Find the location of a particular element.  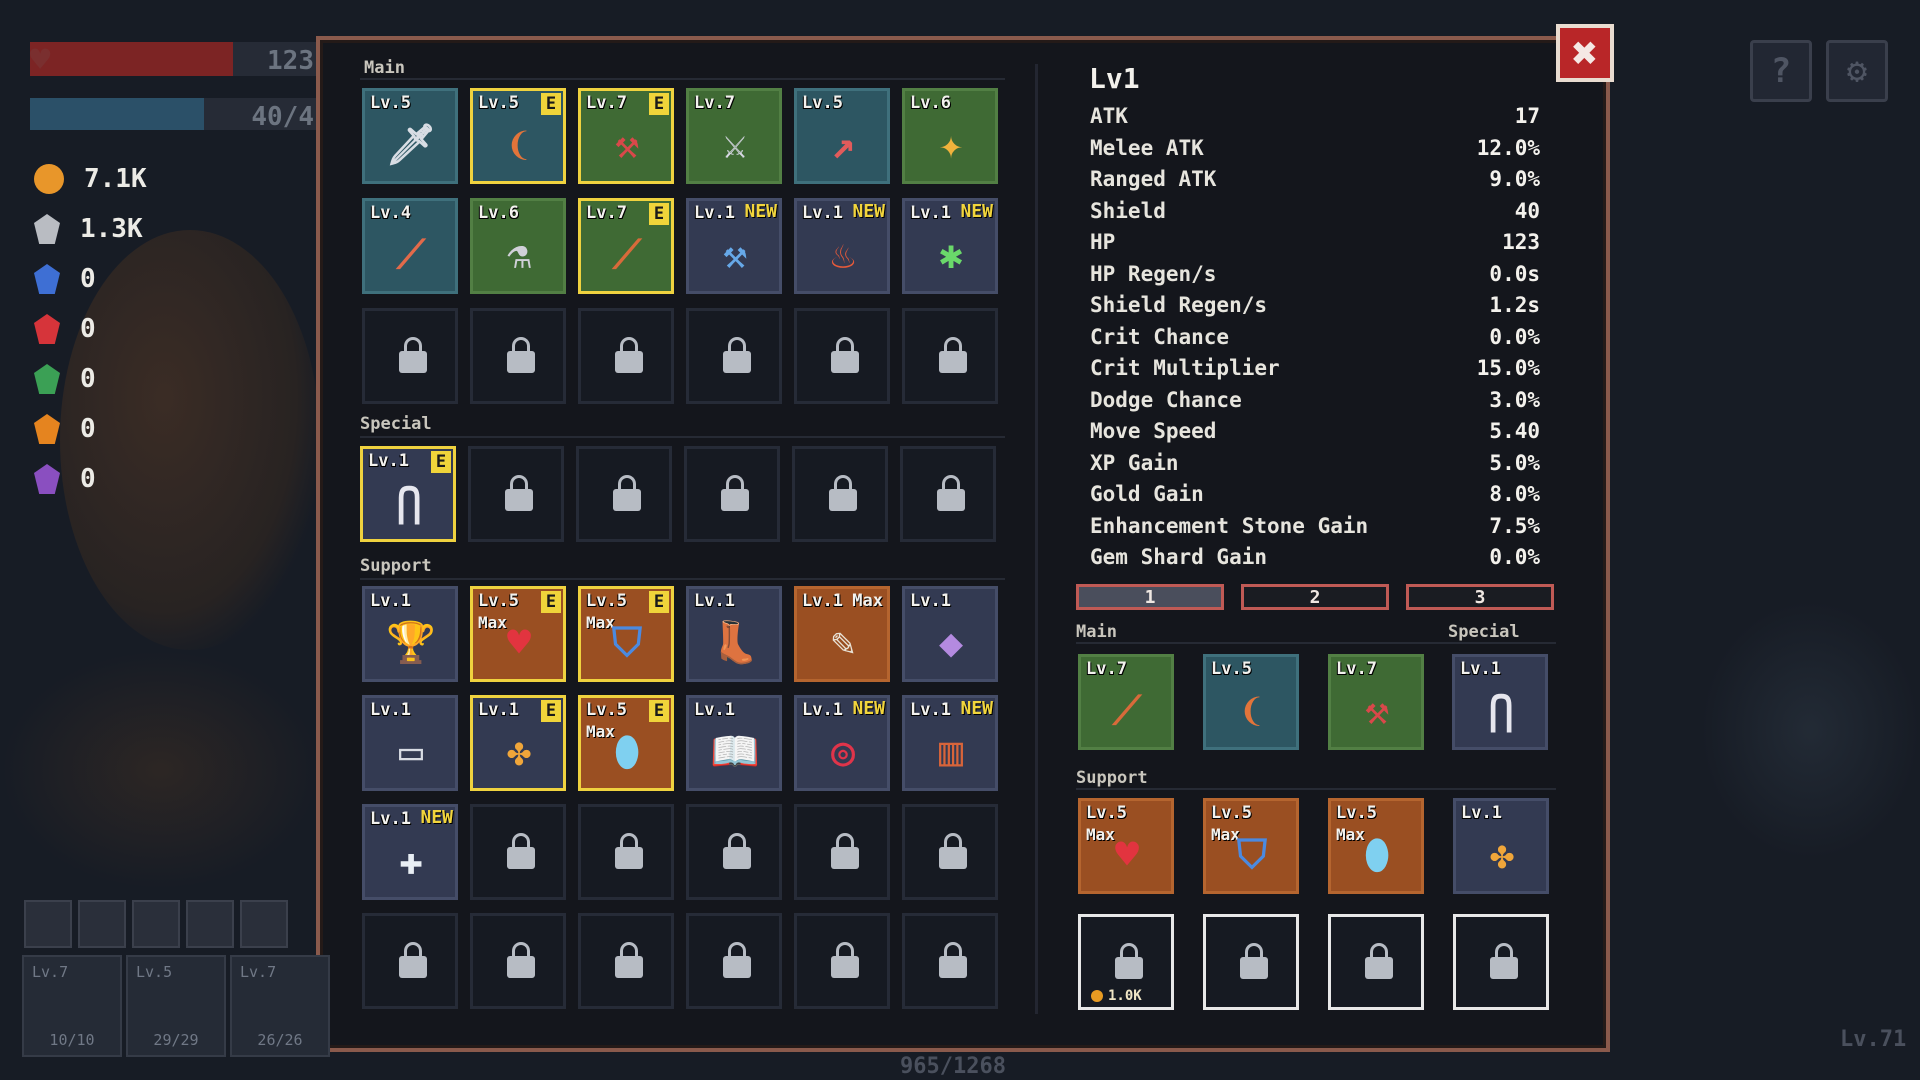

hud-skill-heart is located at coordinates (48, 924).